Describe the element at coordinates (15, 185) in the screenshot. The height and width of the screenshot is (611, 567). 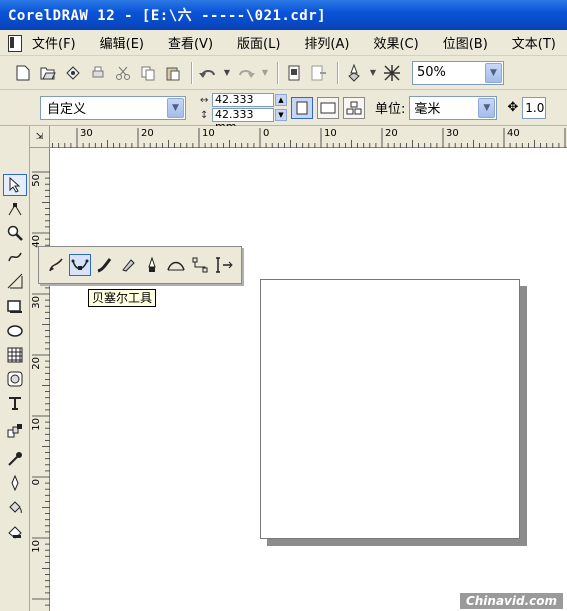
I see `pick-tool-icon` at that location.